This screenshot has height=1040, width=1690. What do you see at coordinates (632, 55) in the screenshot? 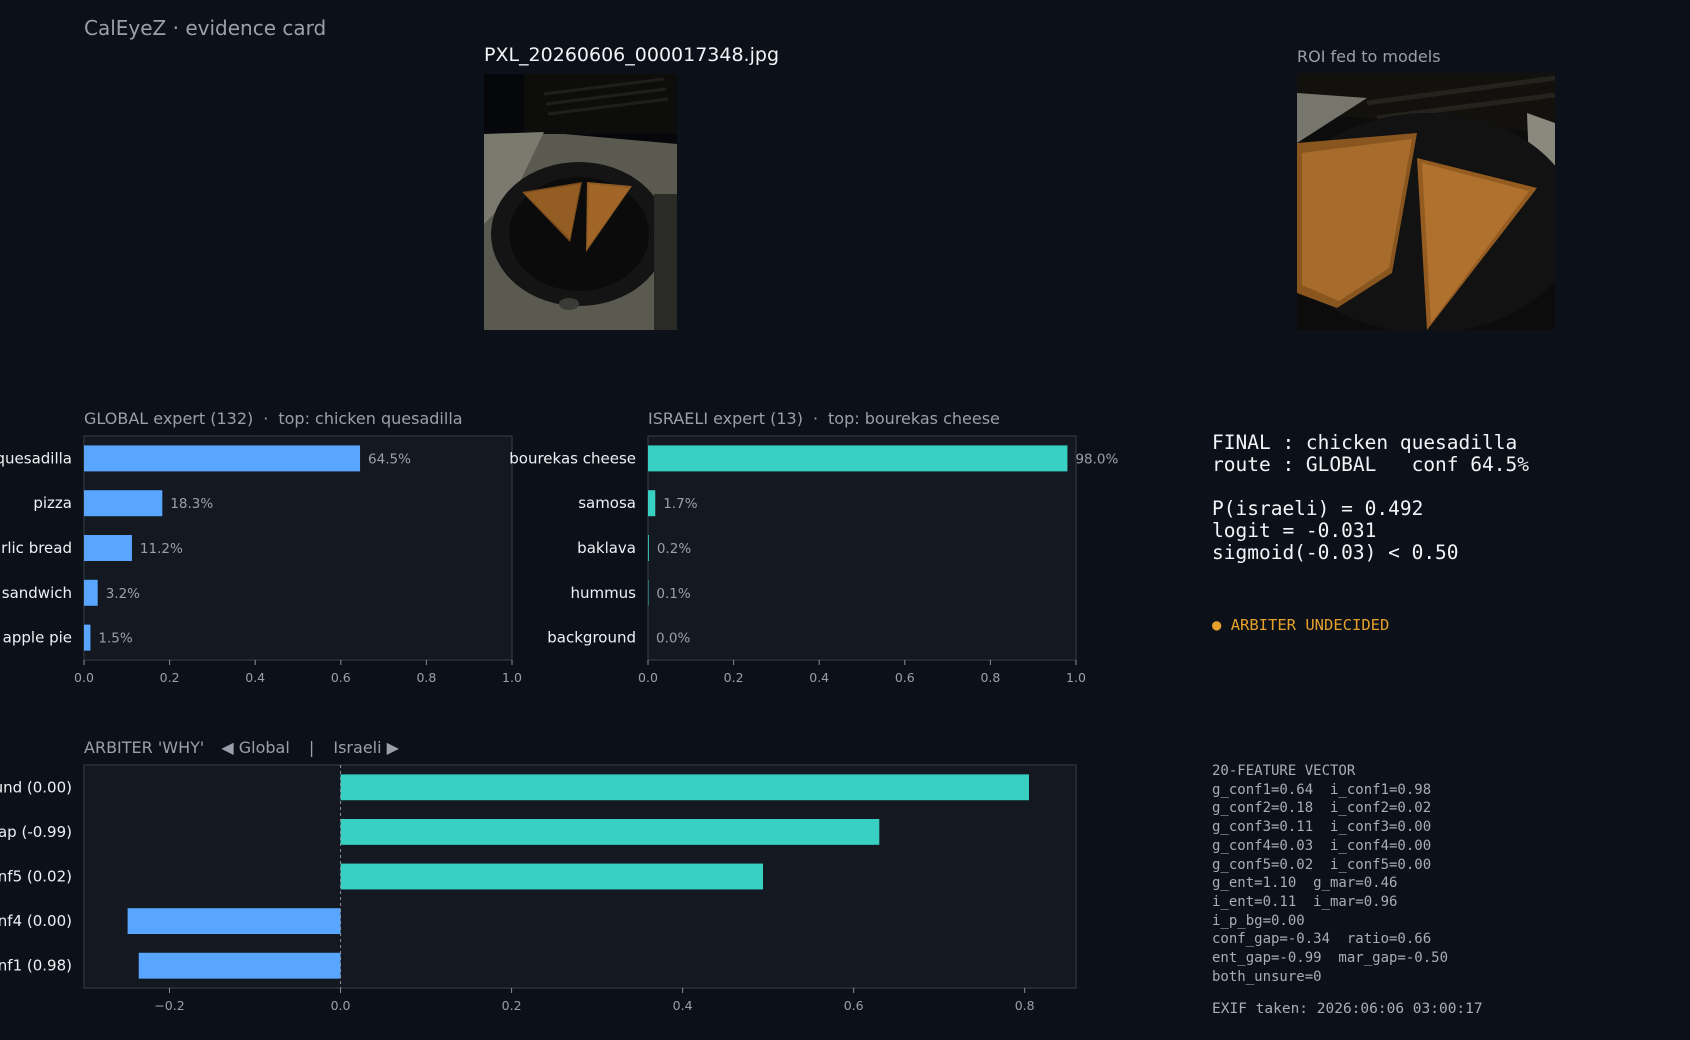
I see `photo-filename: PXL_20260606_000017348.jpg` at bounding box center [632, 55].